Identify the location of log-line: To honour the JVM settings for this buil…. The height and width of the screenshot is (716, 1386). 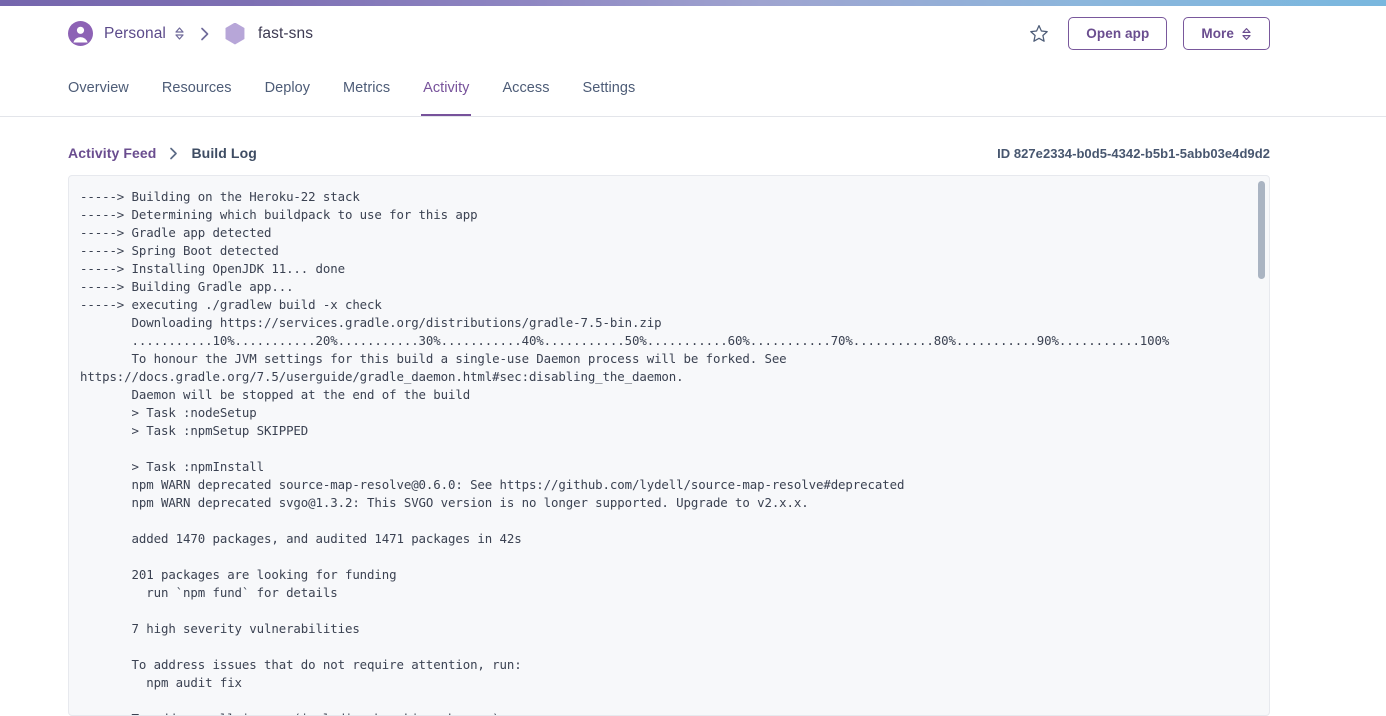
(433, 358).